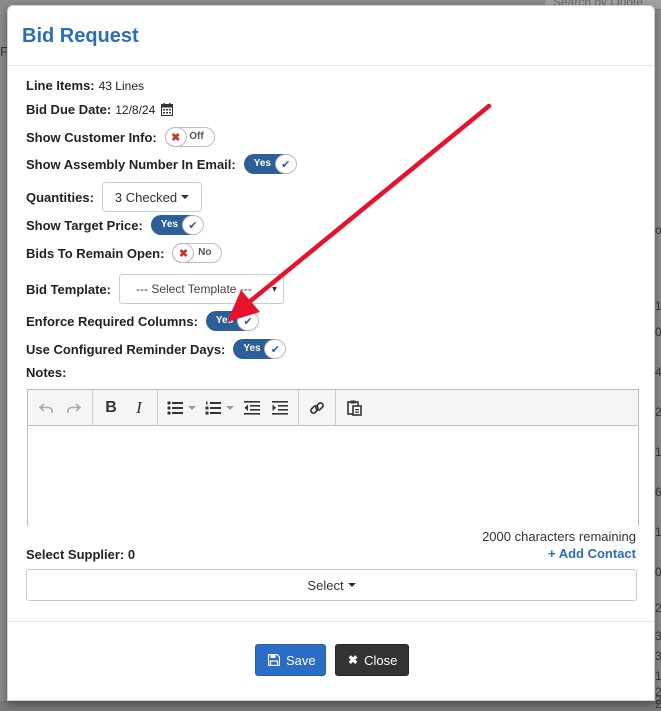 The width and height of the screenshot is (661, 711). I want to click on toggle-state-text: No, so click(205, 252).